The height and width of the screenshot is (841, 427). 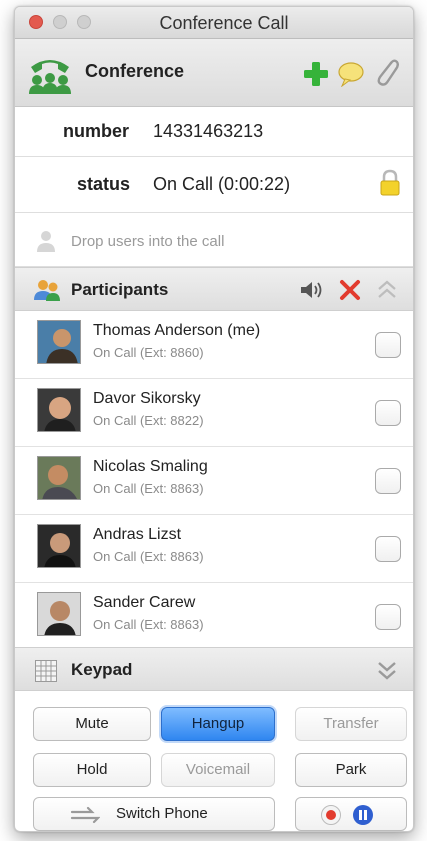 What do you see at coordinates (102, 669) in the screenshot?
I see `keypad-title: Keypad` at bounding box center [102, 669].